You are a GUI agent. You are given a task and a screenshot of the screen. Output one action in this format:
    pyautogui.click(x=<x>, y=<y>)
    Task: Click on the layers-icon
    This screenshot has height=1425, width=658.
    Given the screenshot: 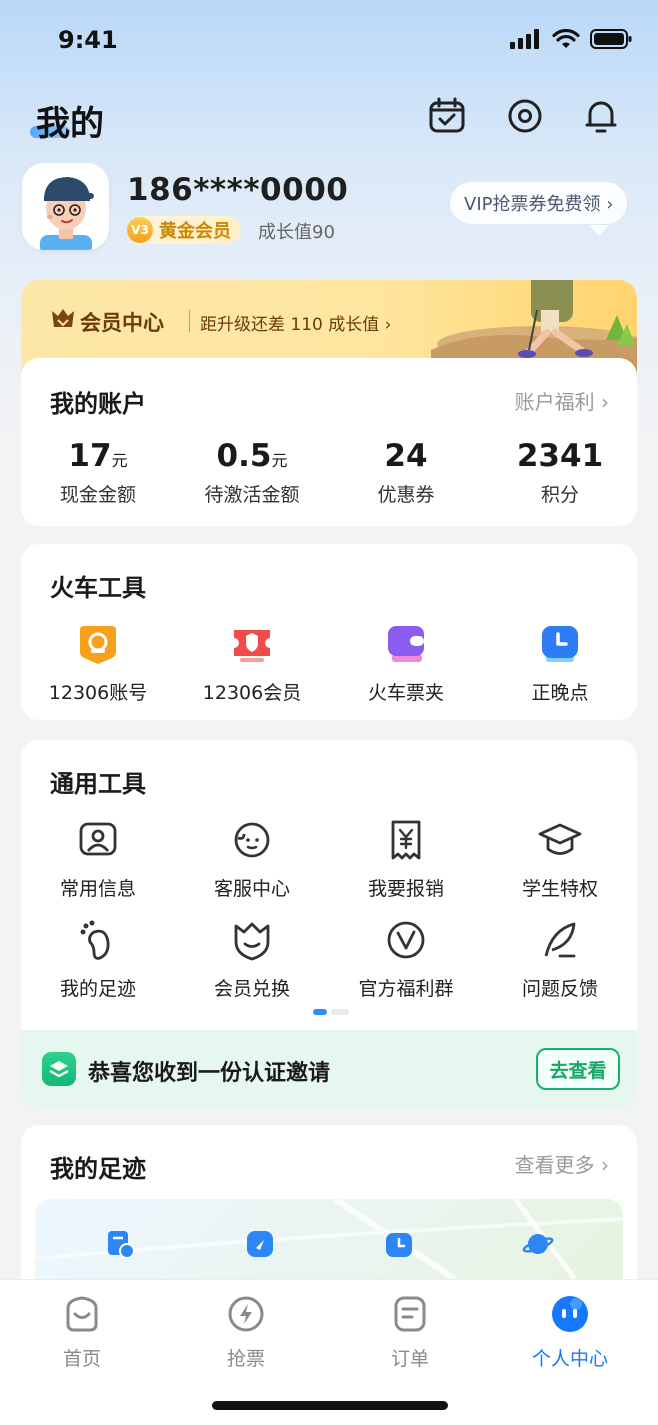 What is the action you would take?
    pyautogui.click(x=59, y=1069)
    